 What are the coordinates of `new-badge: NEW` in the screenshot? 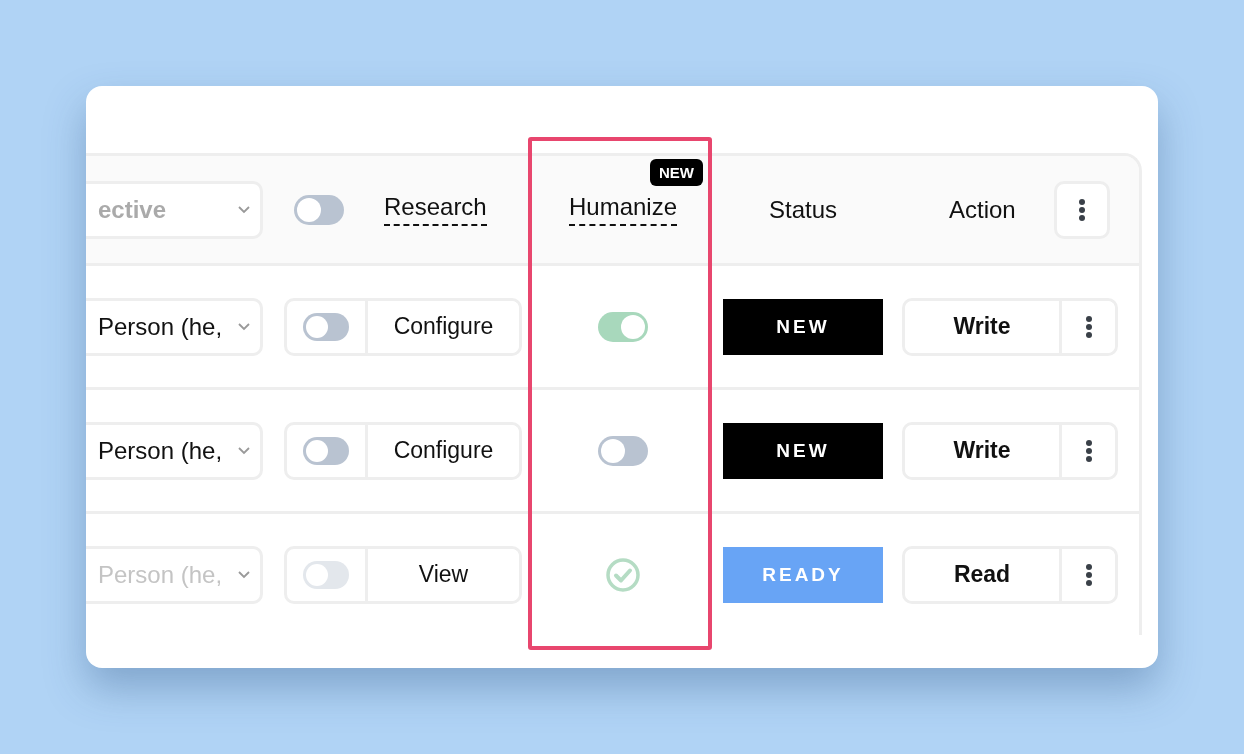 It's located at (676, 172).